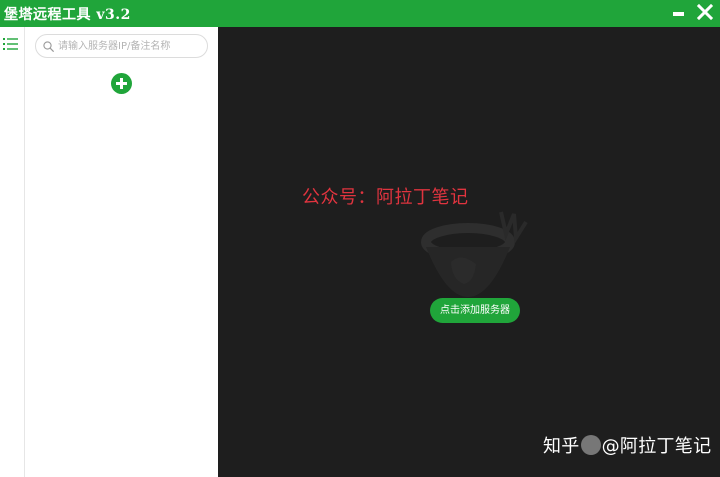 The width and height of the screenshot is (720, 477). I want to click on search-input, so click(130, 46).